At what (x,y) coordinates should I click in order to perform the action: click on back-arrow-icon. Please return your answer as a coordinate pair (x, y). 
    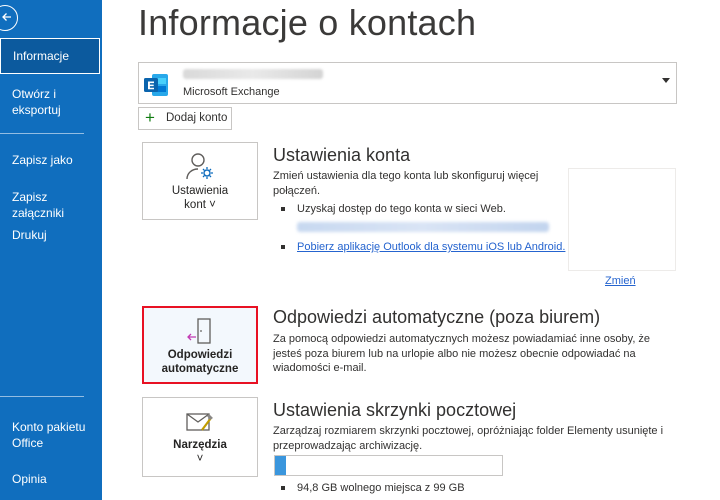
    Looking at the image, I should click on (9, 18).